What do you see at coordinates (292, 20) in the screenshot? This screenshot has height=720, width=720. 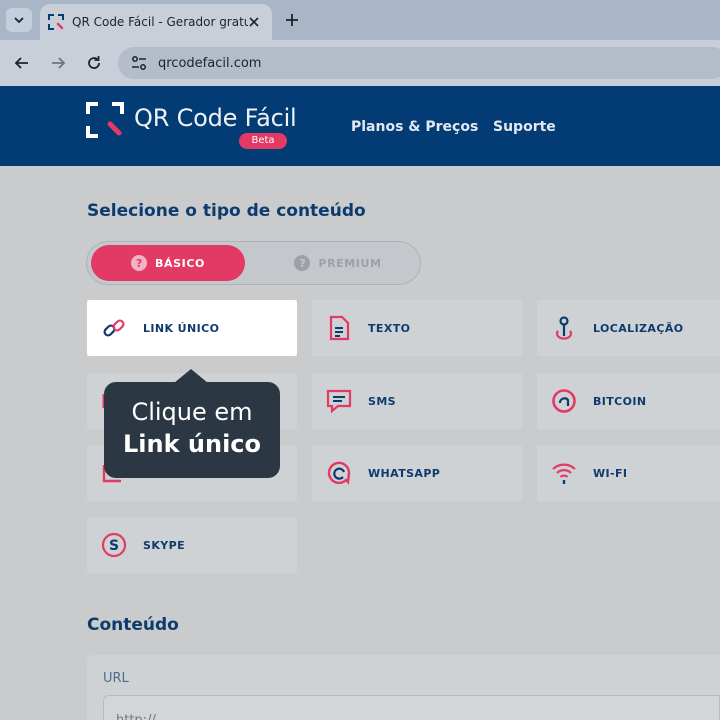 I see `new-tab-icon` at bounding box center [292, 20].